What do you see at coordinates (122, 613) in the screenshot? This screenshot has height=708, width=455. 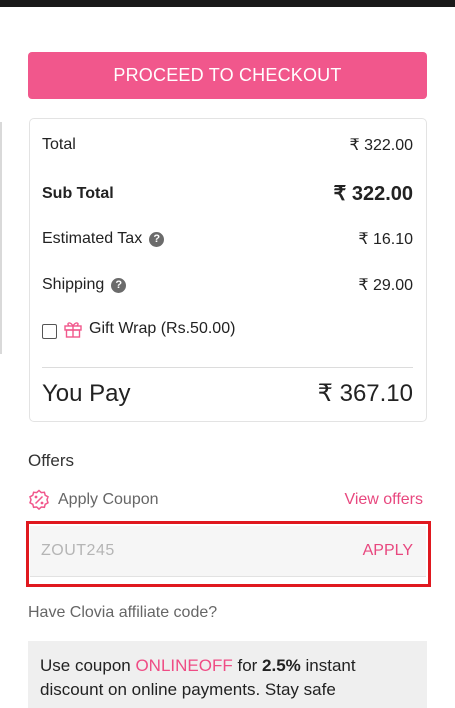 I see `affiliate-code-link: Have Clovia affiliate code?` at bounding box center [122, 613].